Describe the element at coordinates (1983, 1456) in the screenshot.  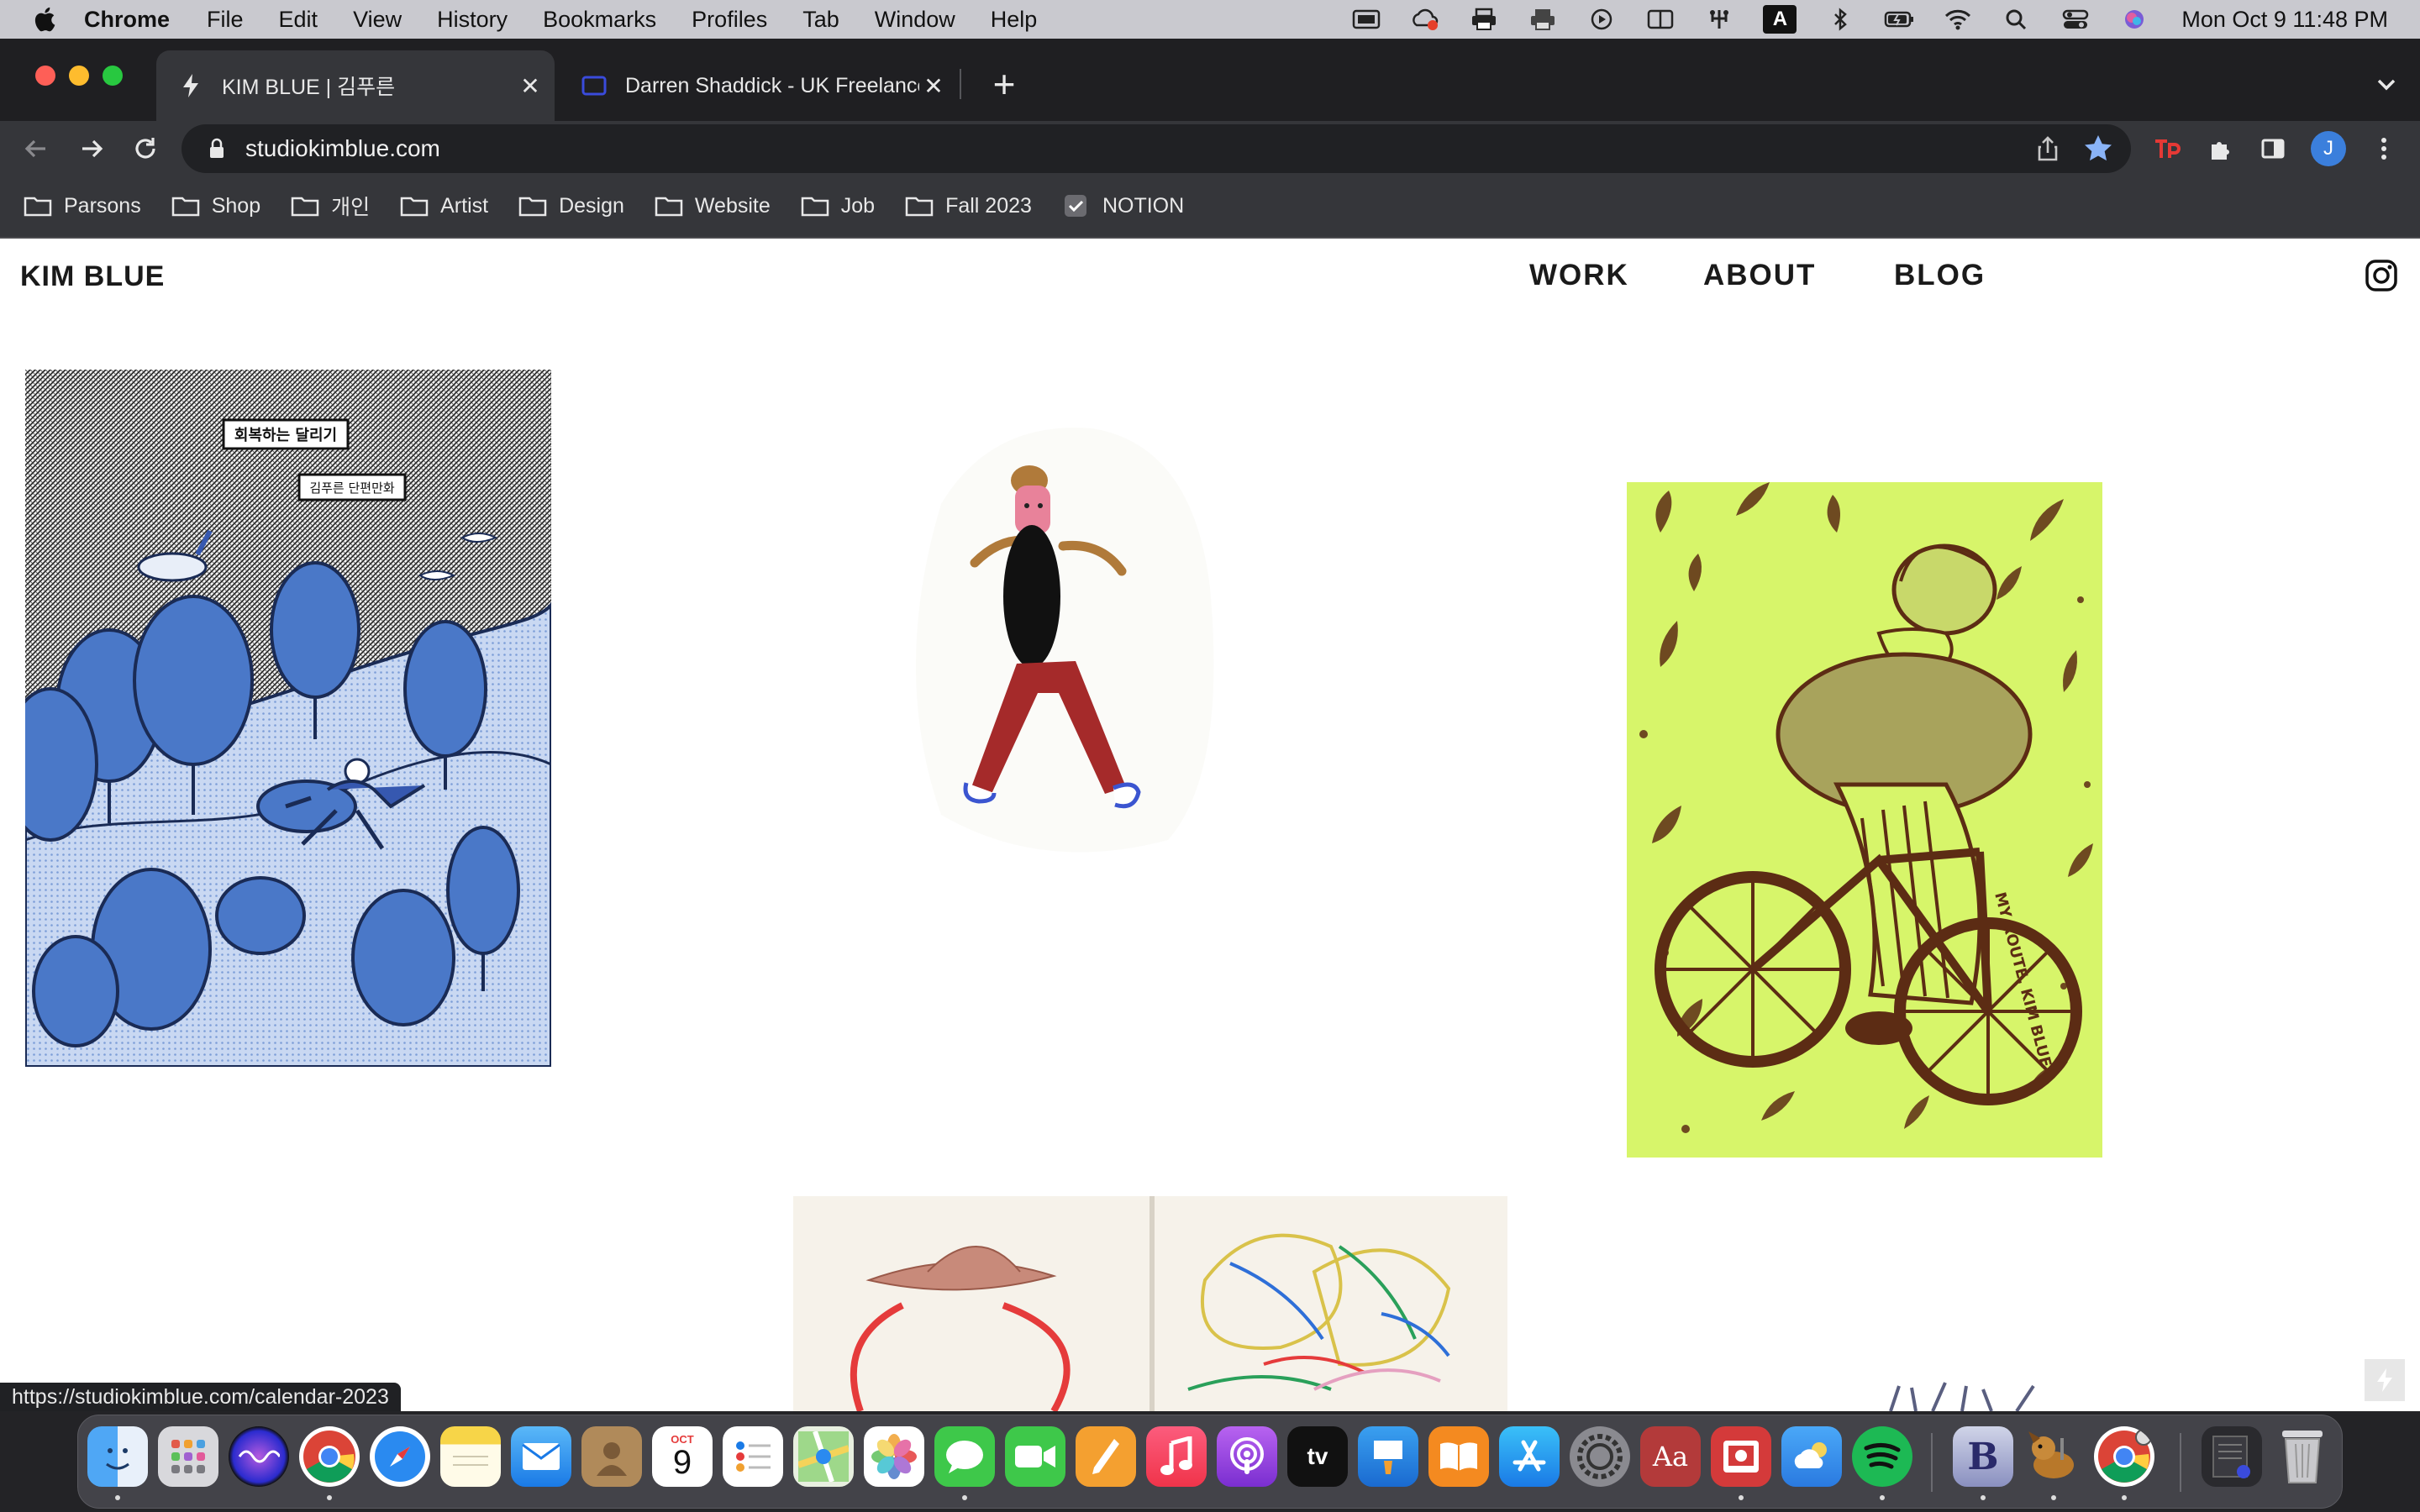
I see `dock-bbedit: B` at that location.